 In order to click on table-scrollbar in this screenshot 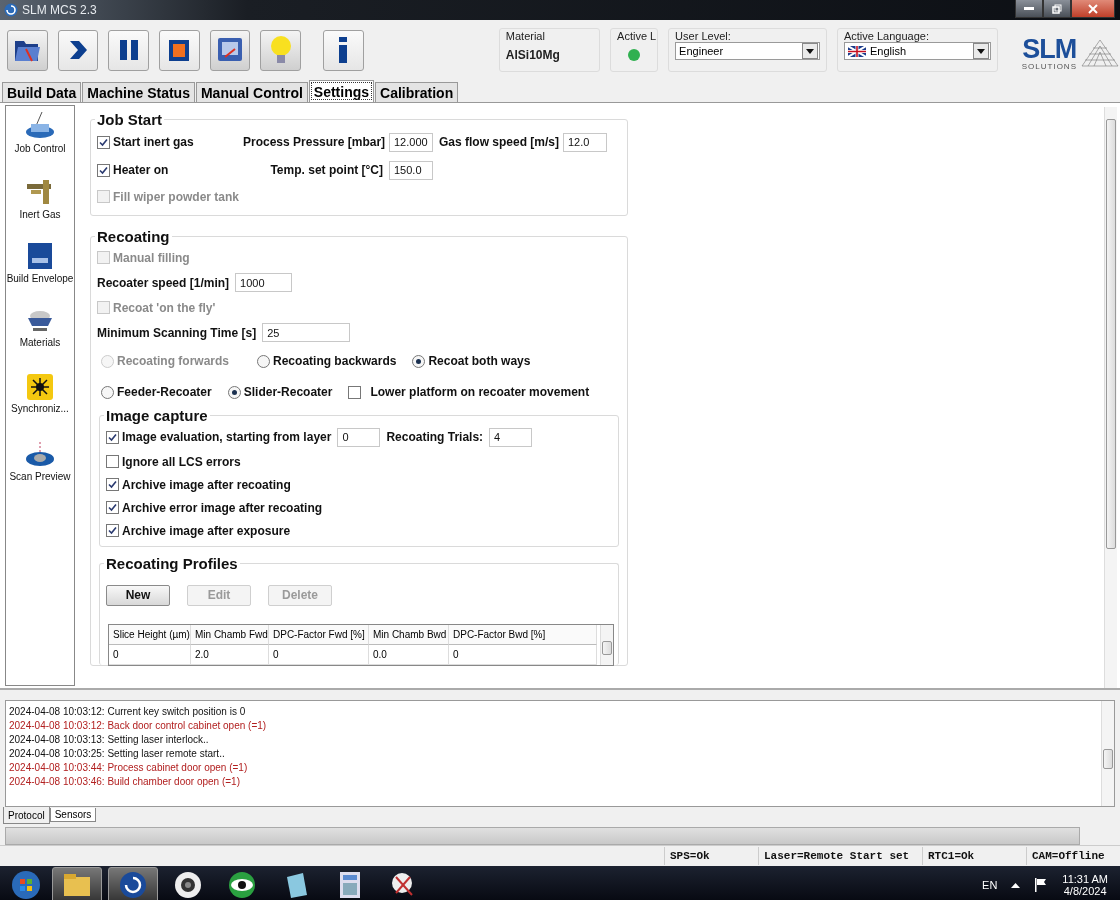, I will do `click(606, 645)`.